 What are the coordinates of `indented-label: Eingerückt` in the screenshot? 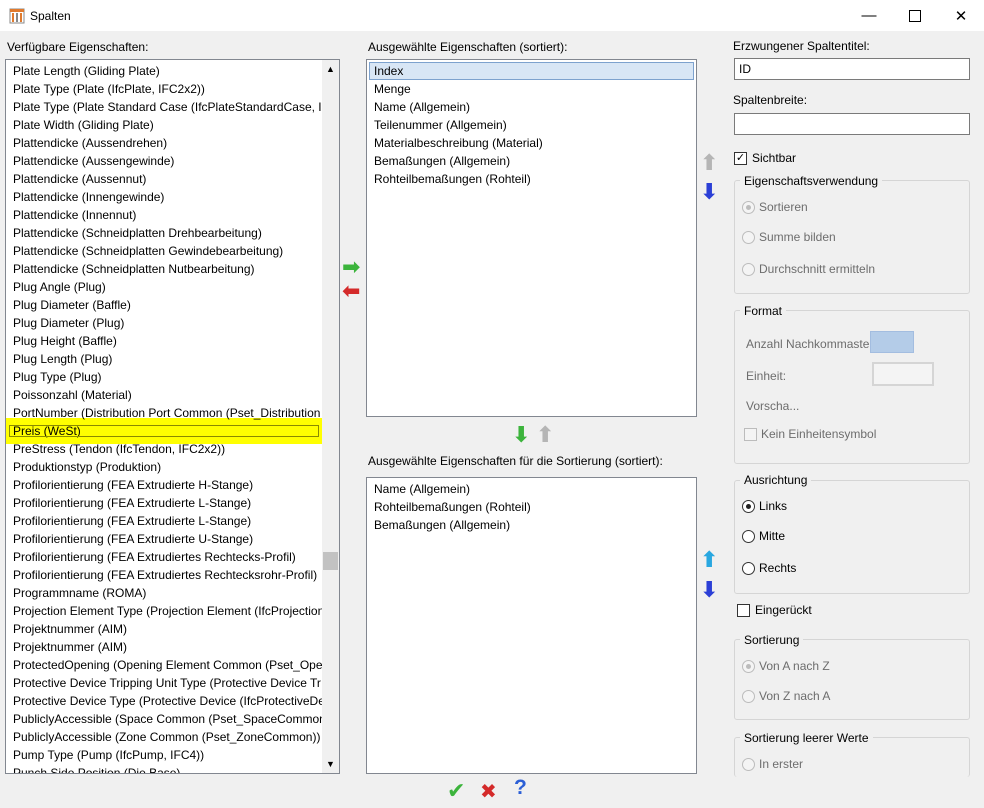 It's located at (783, 610).